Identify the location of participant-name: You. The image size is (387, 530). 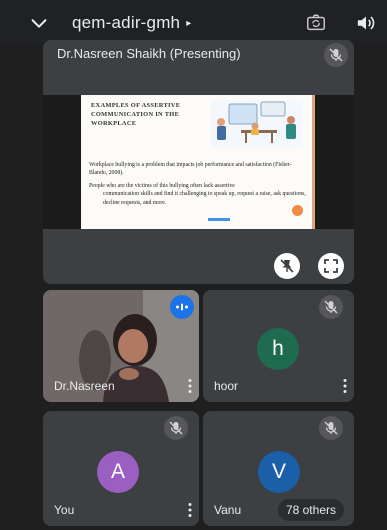
(64, 510).